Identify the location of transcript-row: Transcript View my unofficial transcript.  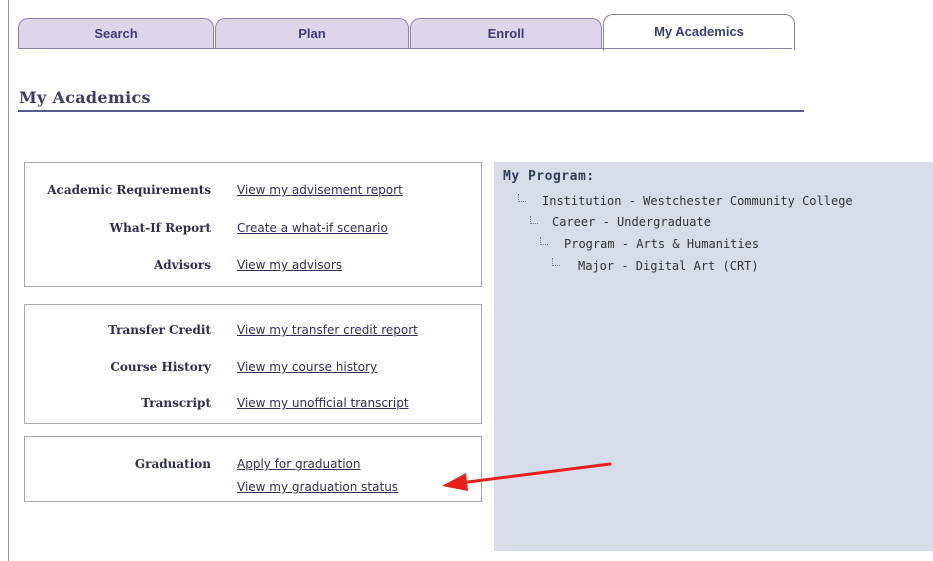
(253, 406).